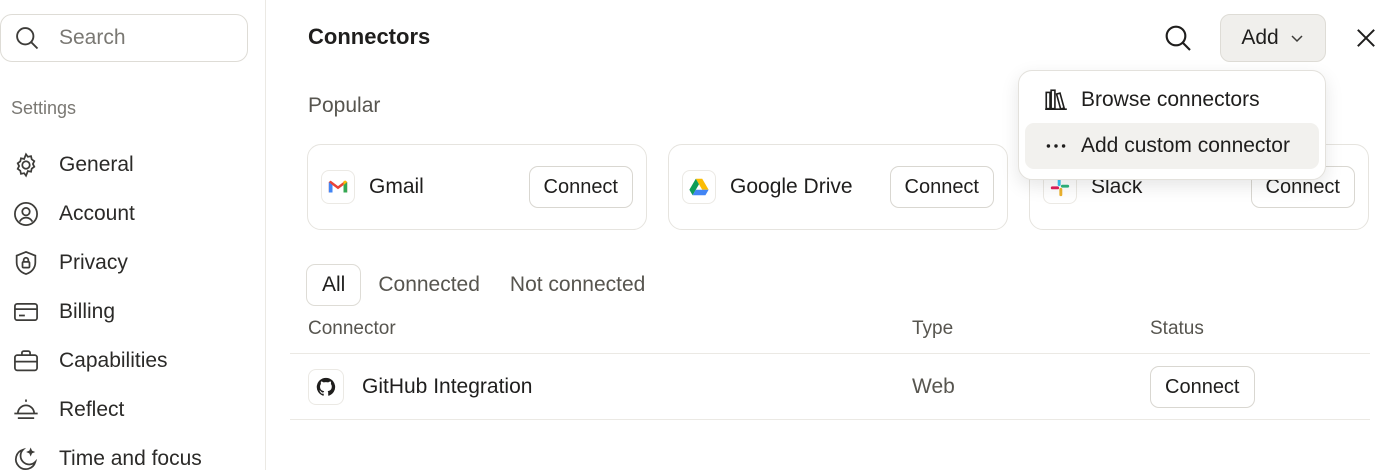 The image size is (1400, 470). I want to click on google-drive-icon, so click(699, 187).